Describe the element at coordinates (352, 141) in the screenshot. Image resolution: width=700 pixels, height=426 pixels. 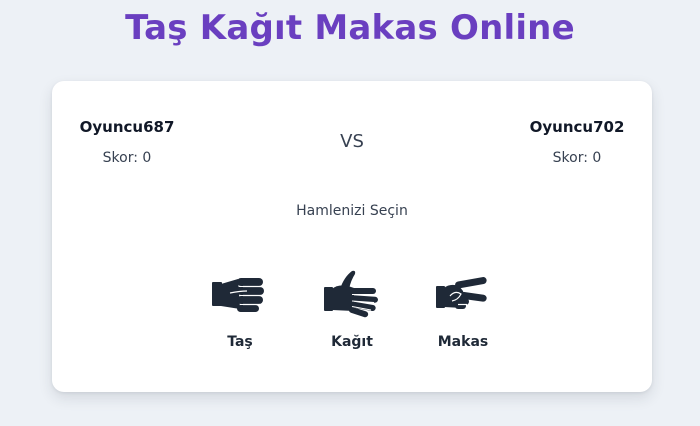
I see `vs-label: VS` at that location.